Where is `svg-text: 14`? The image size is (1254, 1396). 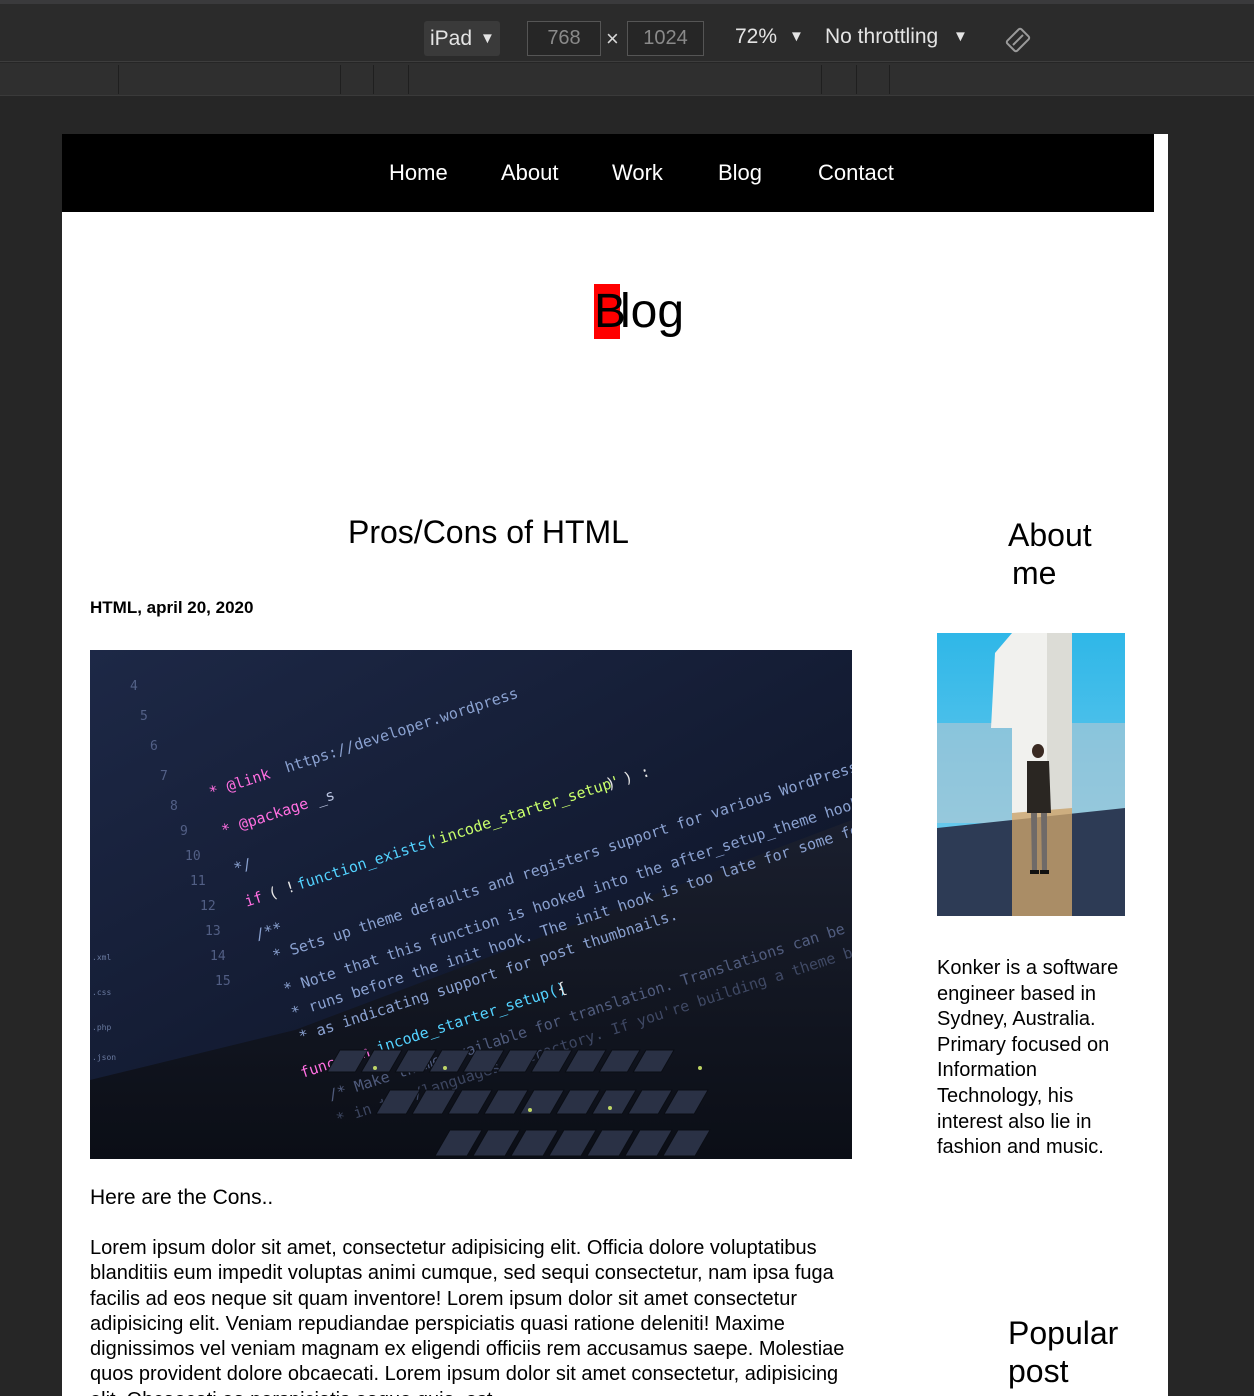
svg-text: 14 is located at coordinates (218, 956).